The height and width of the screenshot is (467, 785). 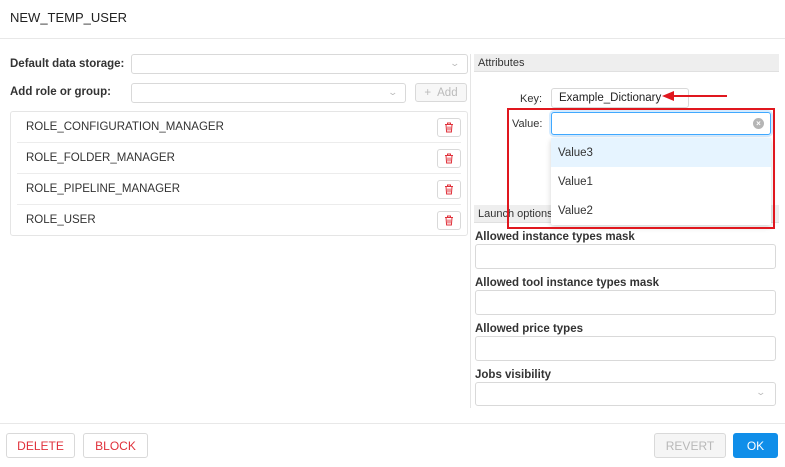 What do you see at coordinates (60, 92) in the screenshot?
I see `add-role-label: Add role or group:` at bounding box center [60, 92].